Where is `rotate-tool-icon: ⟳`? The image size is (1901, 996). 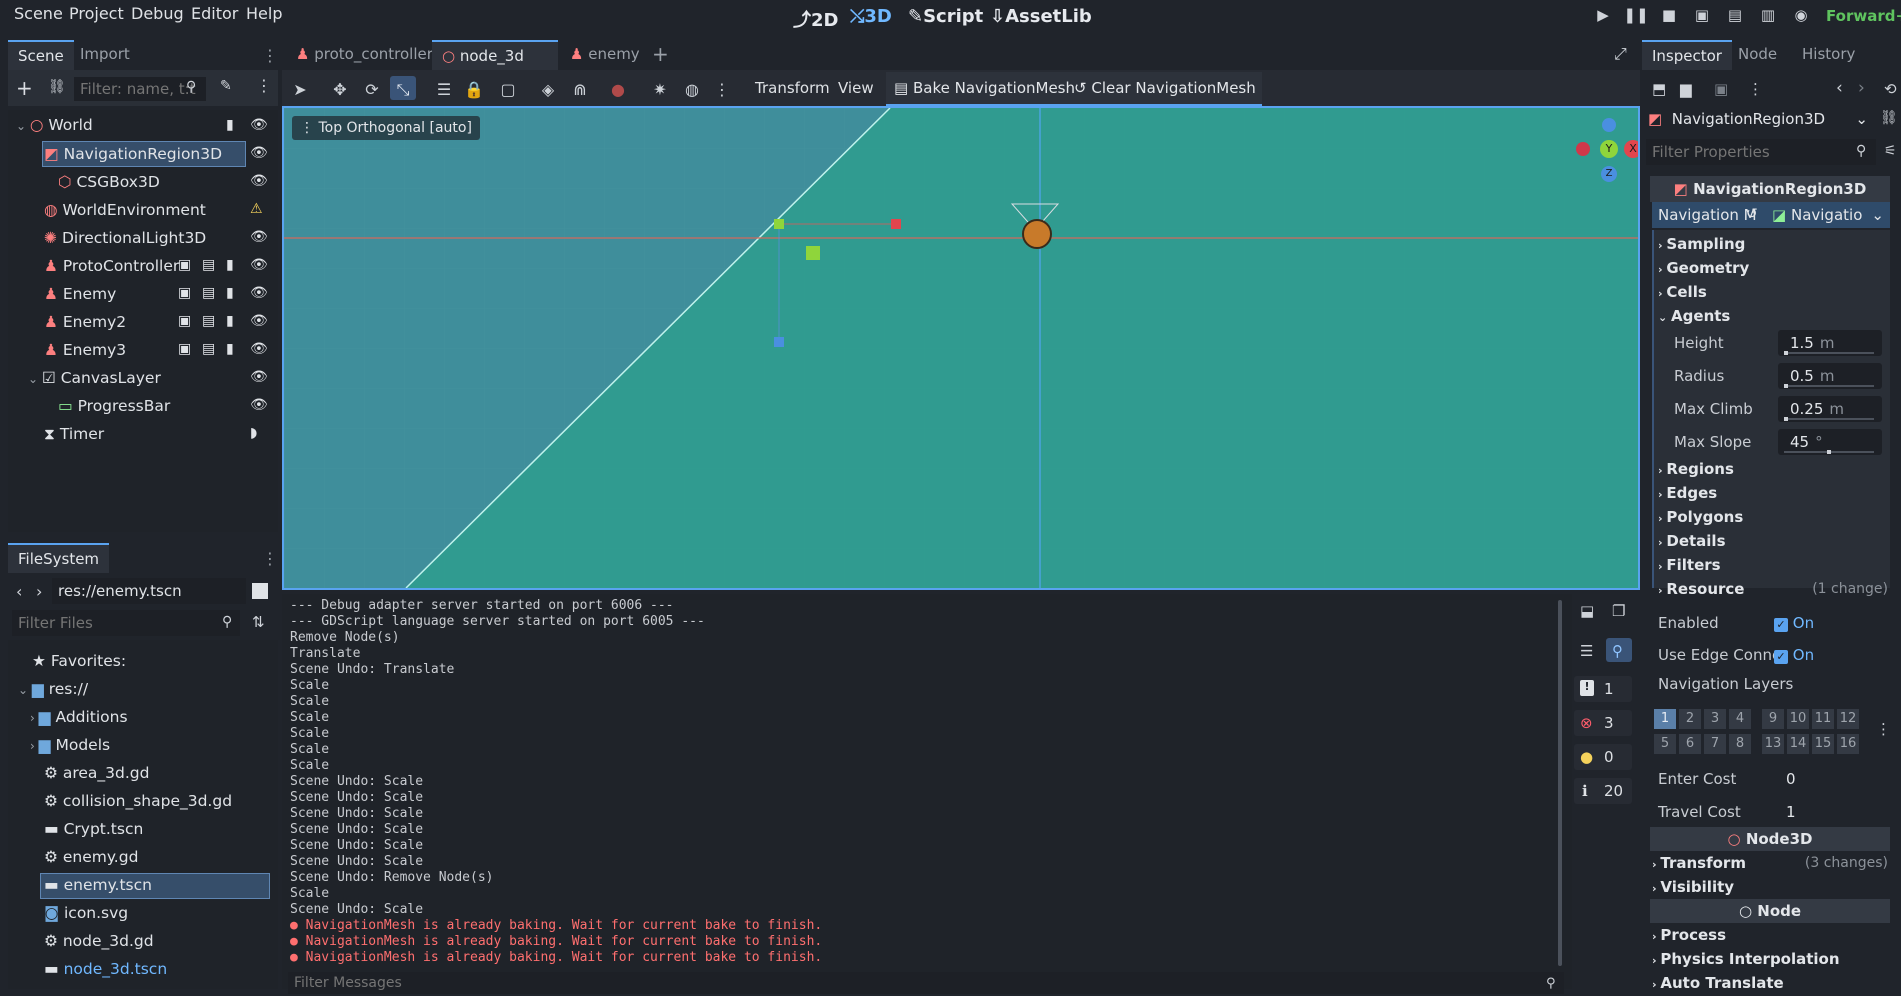 rotate-tool-icon: ⟳ is located at coordinates (372, 89).